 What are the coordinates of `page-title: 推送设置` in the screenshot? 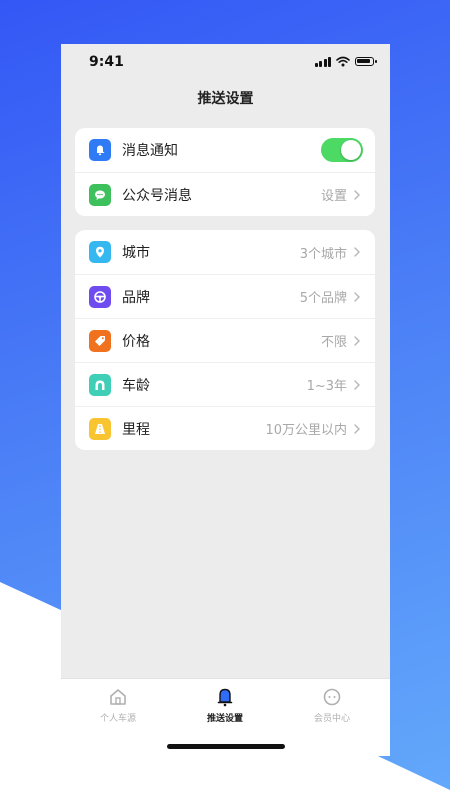 It's located at (225, 99).